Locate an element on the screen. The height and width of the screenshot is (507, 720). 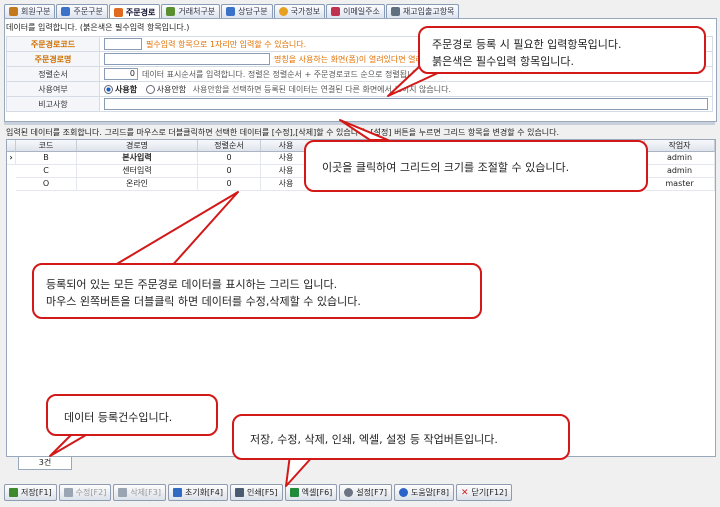
count-callout: 데이터 등록건수입니다. is located at coordinates (132, 415).